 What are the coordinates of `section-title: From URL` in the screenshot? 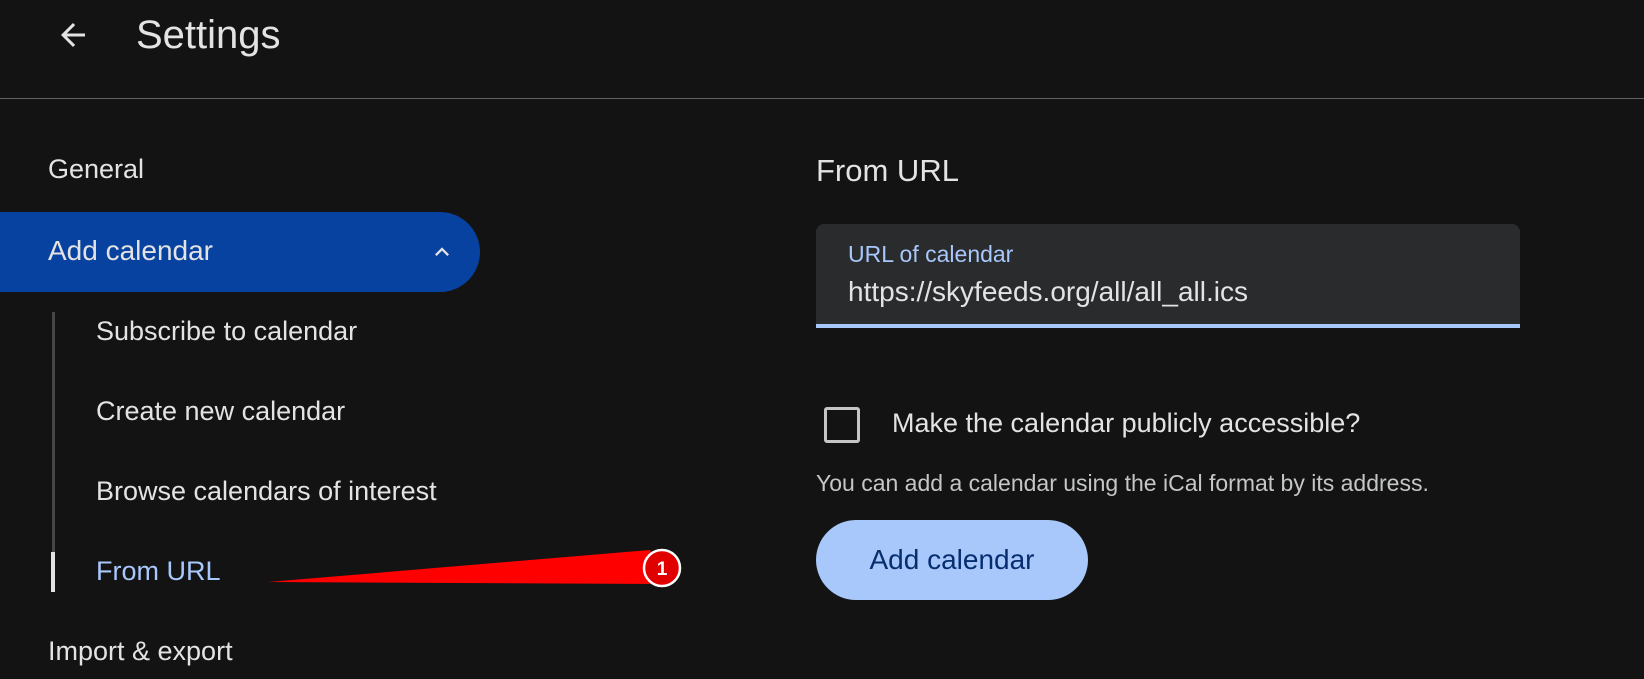 It's located at (887, 170).